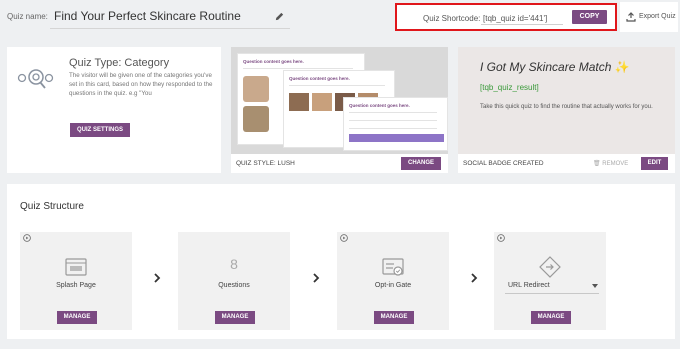 This screenshot has width=680, height=349. Describe the element at coordinates (657, 16) in the screenshot. I see `export-quiz-label: Export Quiz` at that location.